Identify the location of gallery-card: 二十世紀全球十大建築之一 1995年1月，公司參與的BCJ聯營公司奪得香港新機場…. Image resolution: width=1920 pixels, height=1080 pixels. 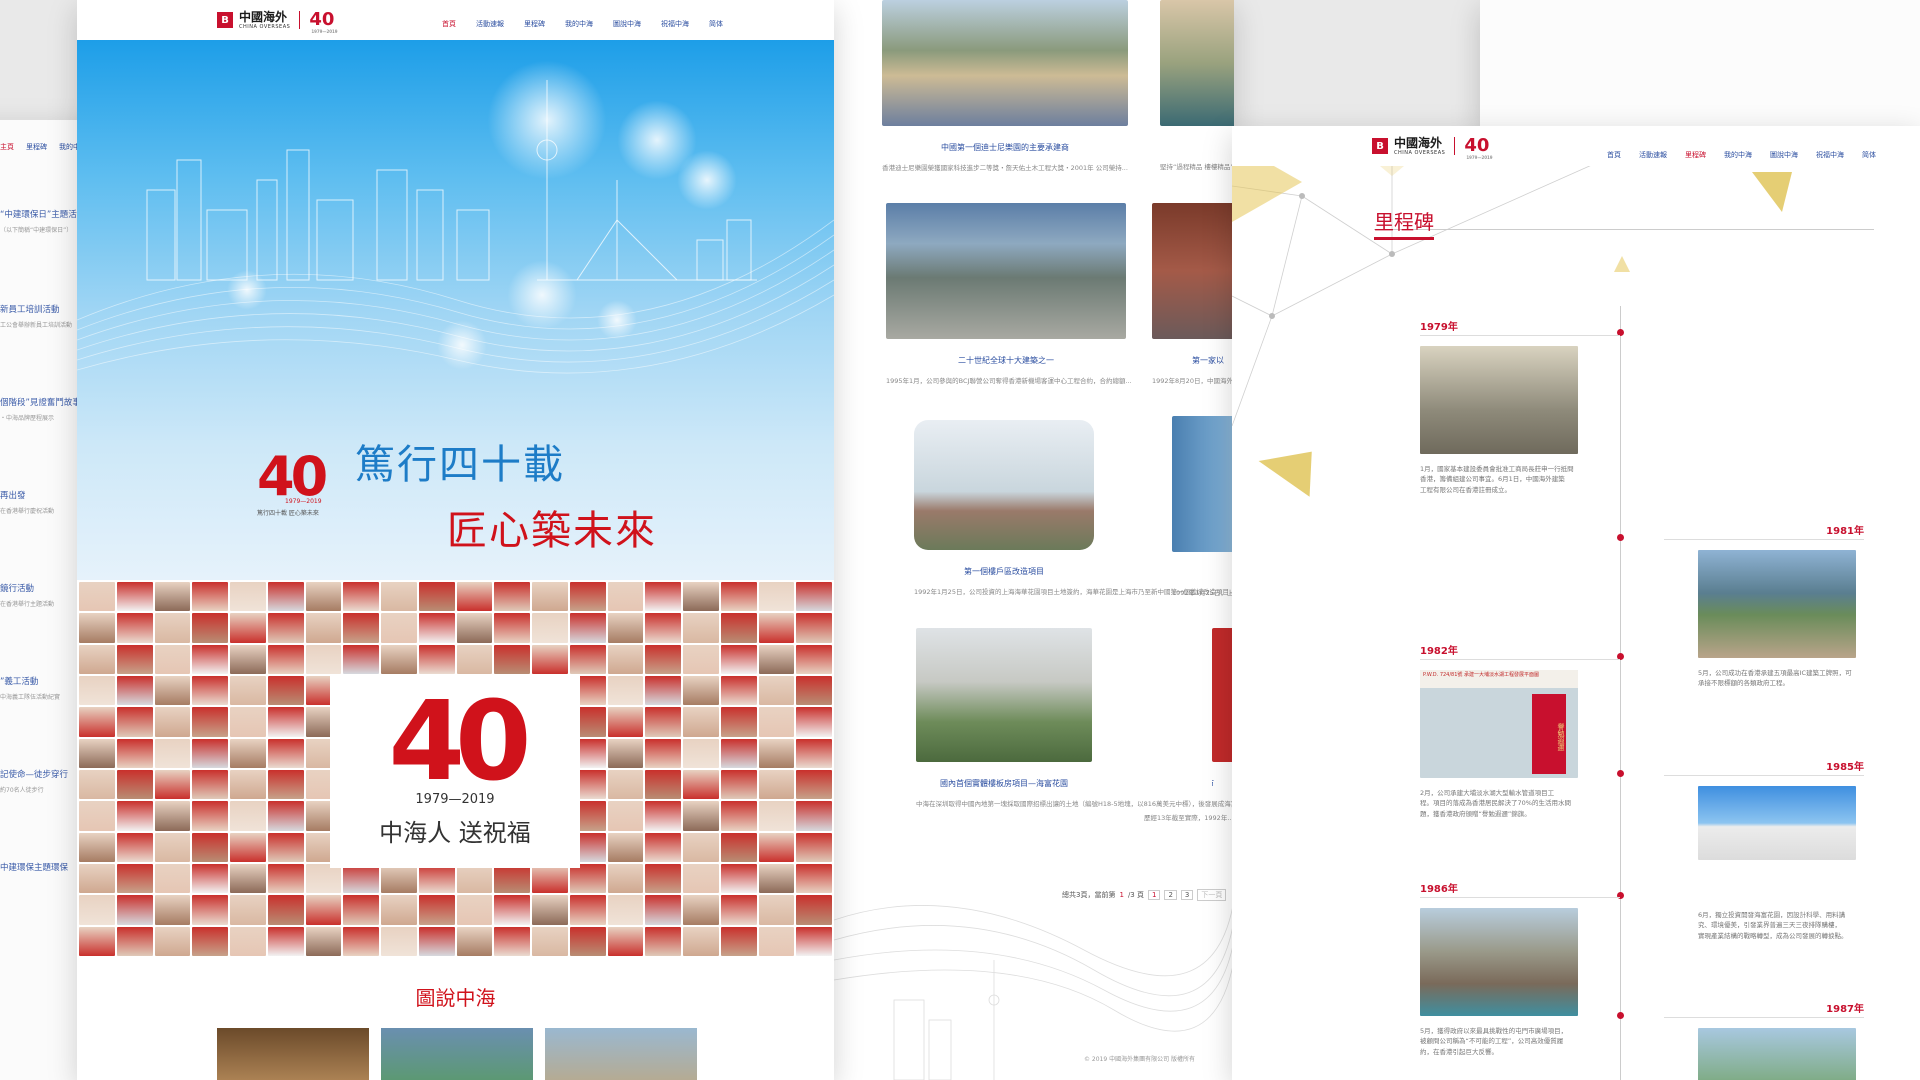
(1009, 294).